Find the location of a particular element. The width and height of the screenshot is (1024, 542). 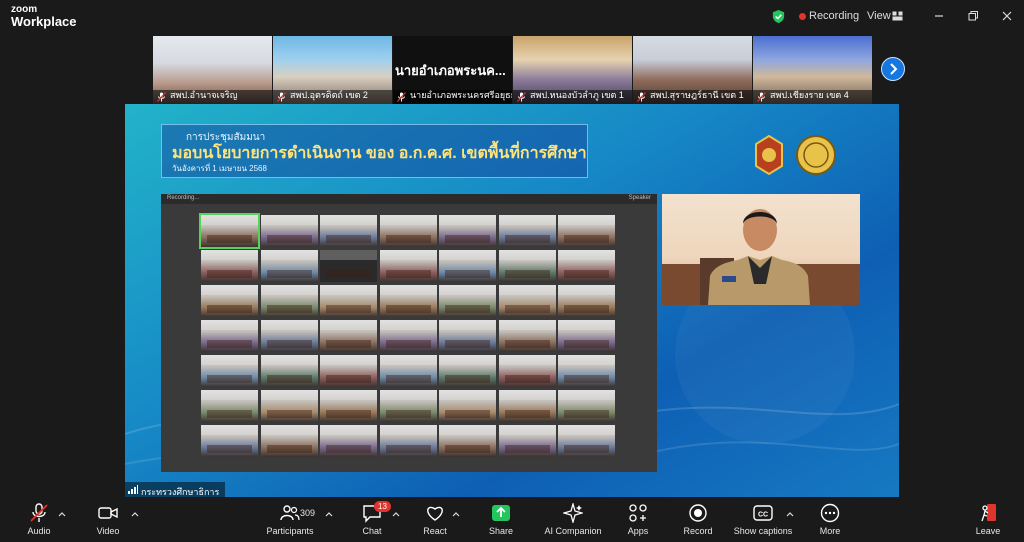

chat-unread-badge: 13 is located at coordinates (382, 506).